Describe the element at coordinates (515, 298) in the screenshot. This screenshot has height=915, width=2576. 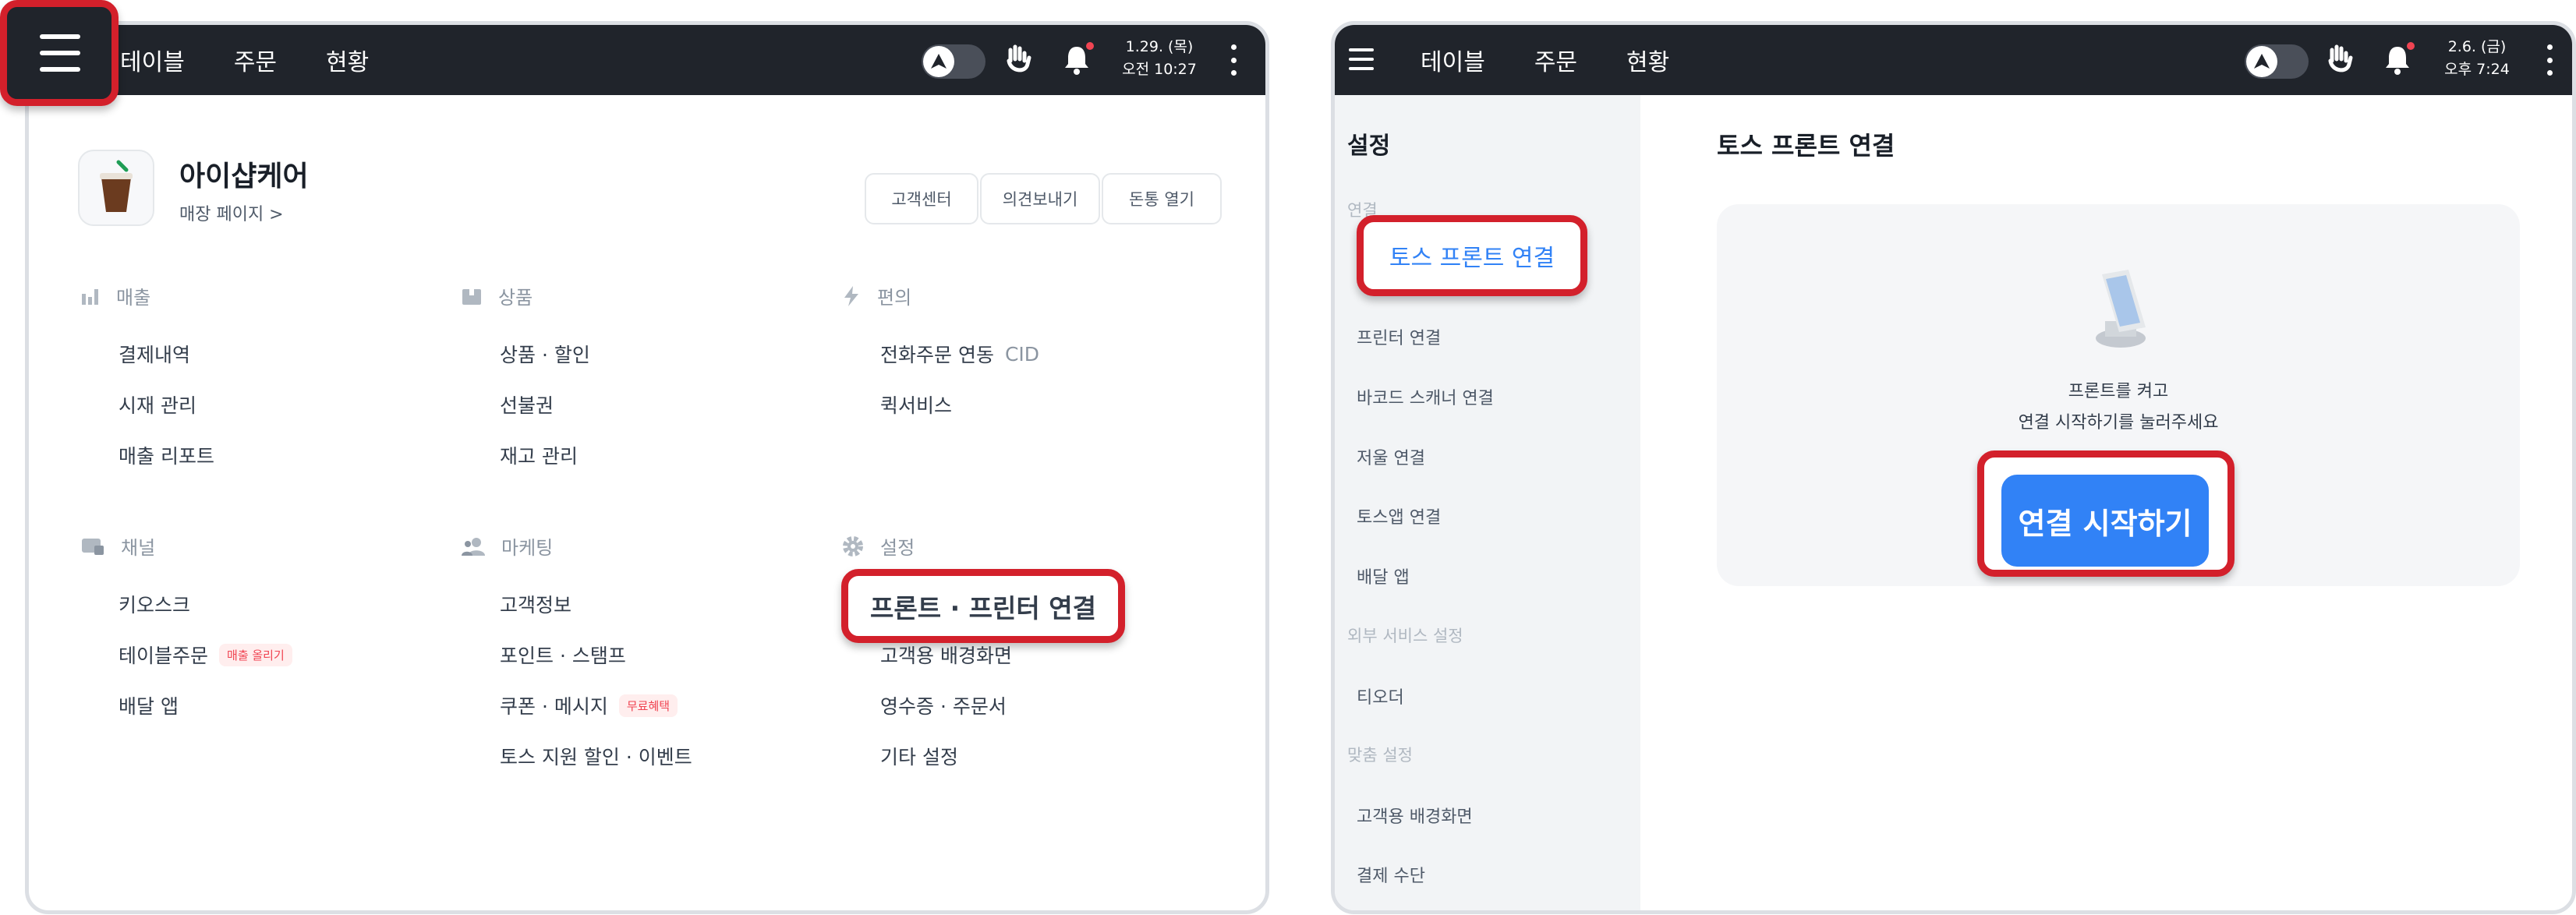
I see `section-title: 상품` at that location.